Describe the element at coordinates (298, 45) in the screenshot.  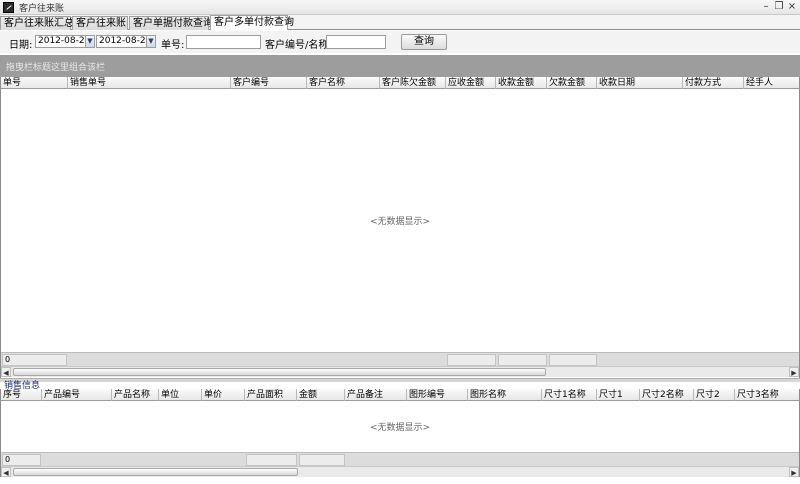
I see `customer-label: 客户编号/名称:` at that location.